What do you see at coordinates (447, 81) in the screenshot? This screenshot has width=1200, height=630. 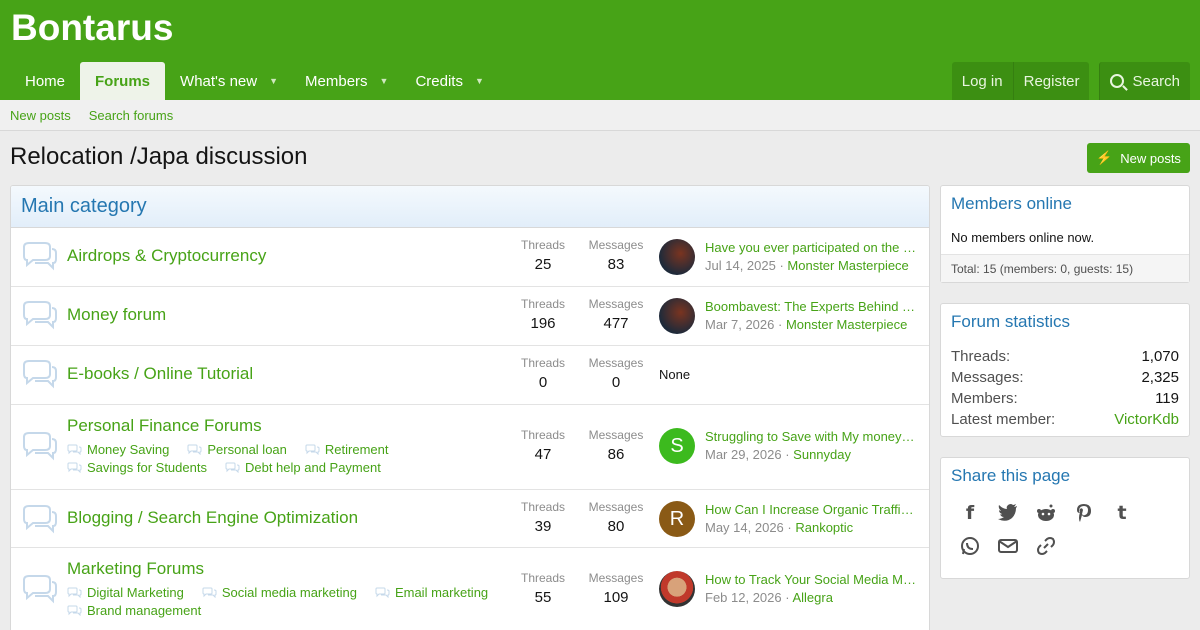 I see `tab-credits: Credits ▼` at bounding box center [447, 81].